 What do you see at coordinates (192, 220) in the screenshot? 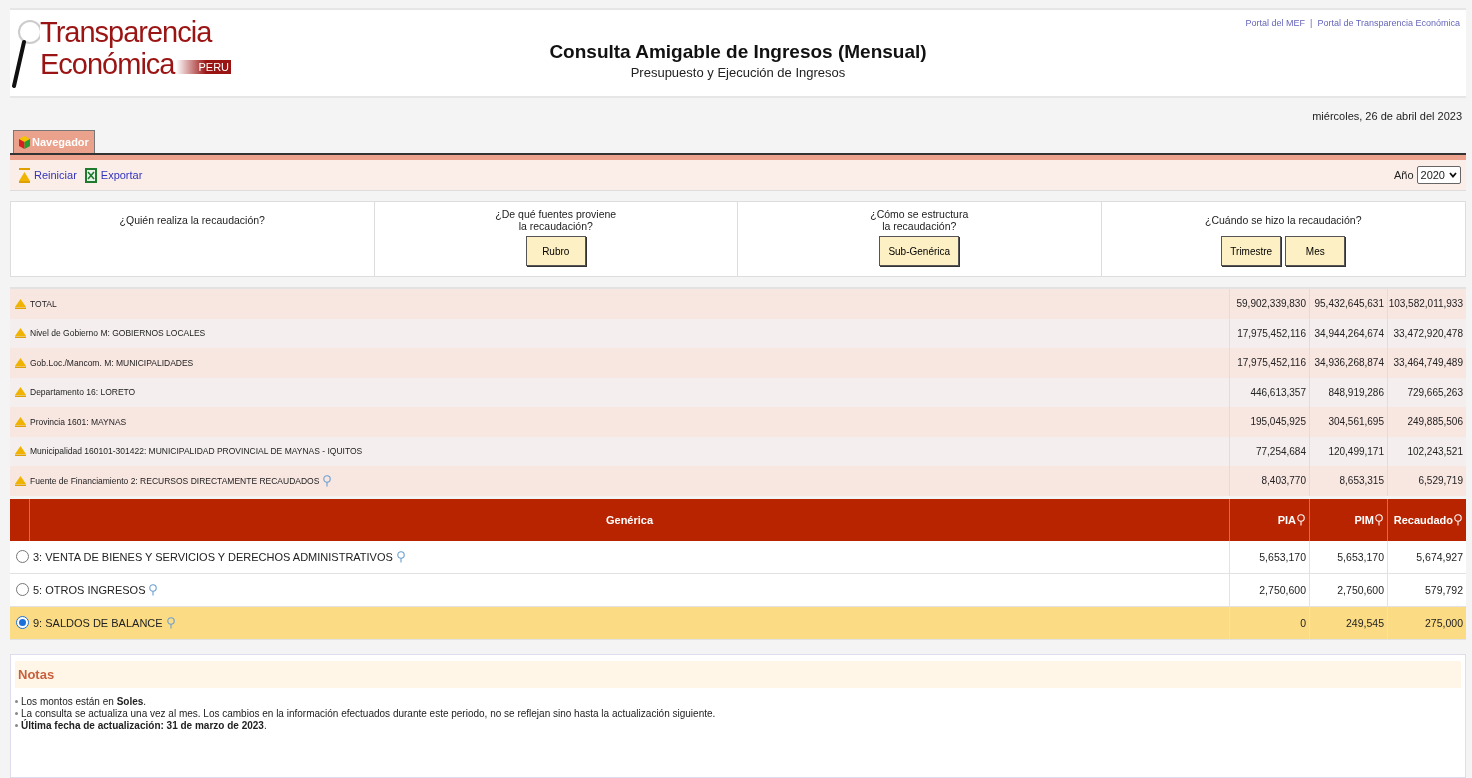
I see `question-text: ¿Quién realiza la recaudación?` at bounding box center [192, 220].